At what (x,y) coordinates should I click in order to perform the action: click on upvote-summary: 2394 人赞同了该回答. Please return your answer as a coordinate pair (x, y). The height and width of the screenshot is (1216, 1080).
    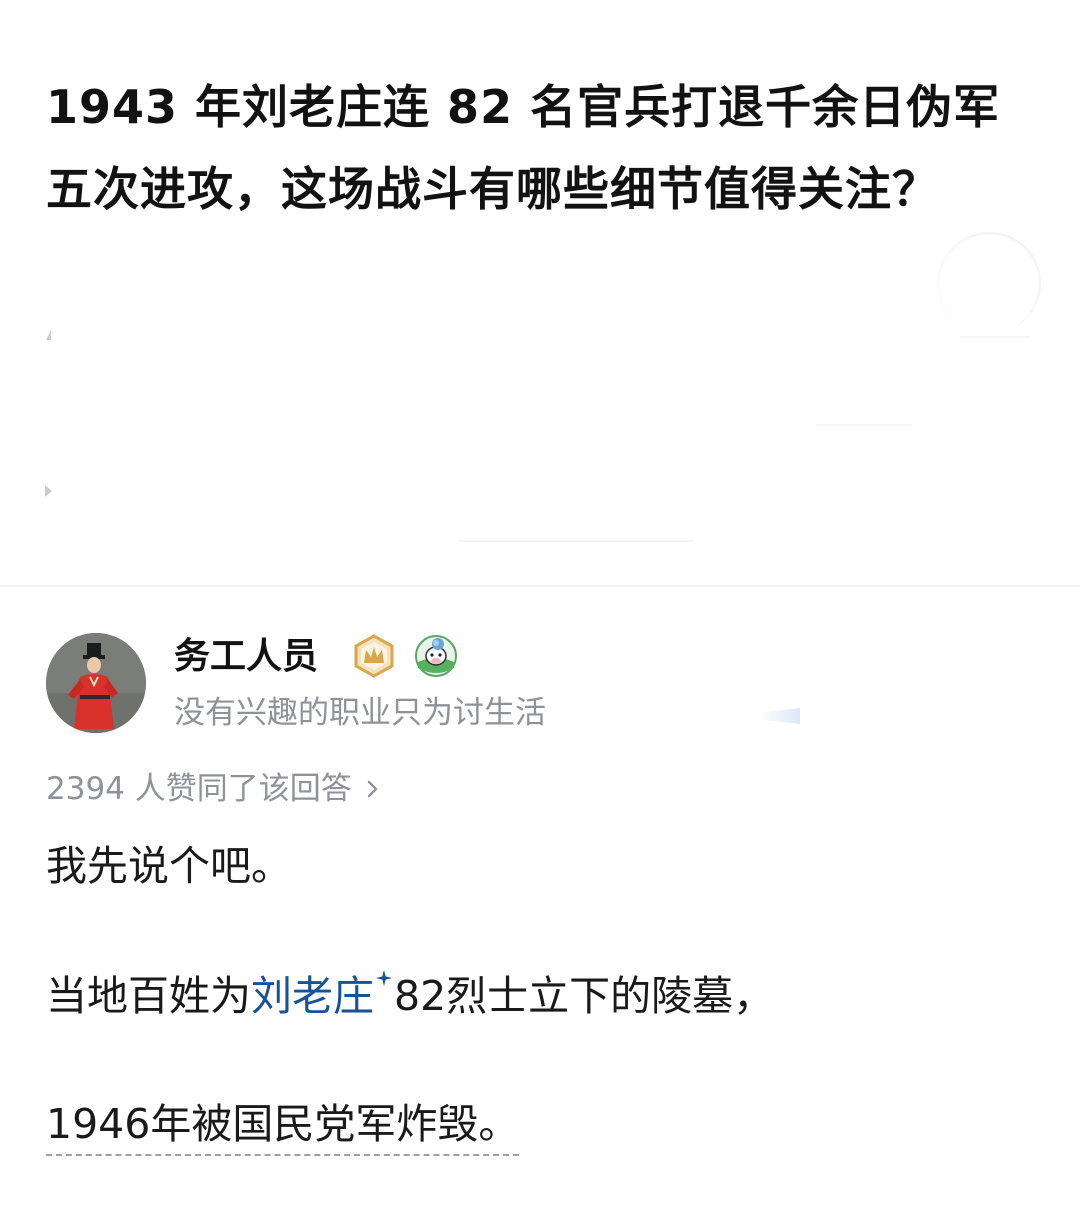
    Looking at the image, I should click on (214, 789).